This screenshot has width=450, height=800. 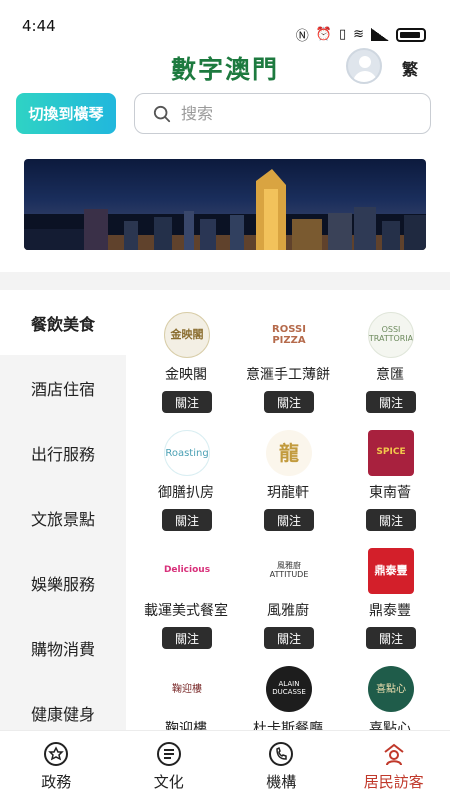 I want to click on nav-label: 政務, so click(x=56, y=782).